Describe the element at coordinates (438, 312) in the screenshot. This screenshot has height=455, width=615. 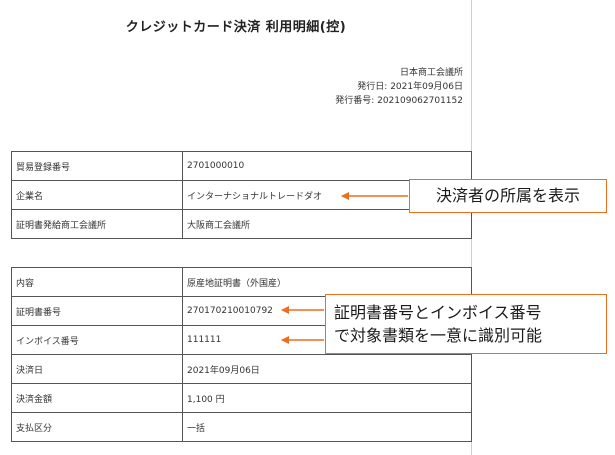
I see `callout-text-line1: 証明書番号とインボイス番号` at that location.